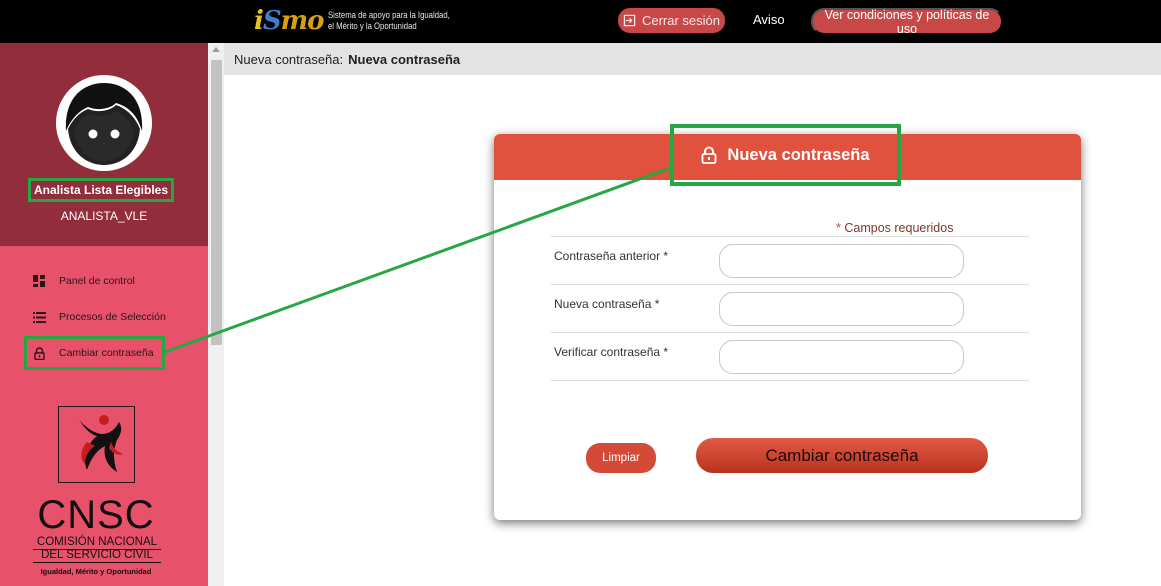 This screenshot has width=1161, height=586. I want to click on form-row-old-password: Contraseña anterior *, so click(790, 260).